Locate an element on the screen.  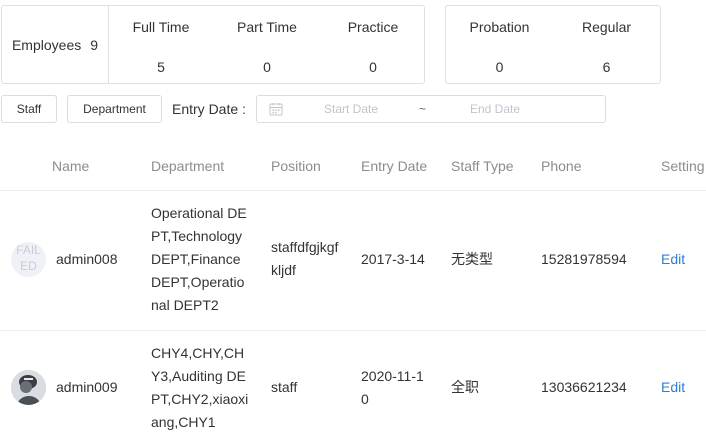
row-entry-date: 2017-3-14 is located at coordinates (393, 259).